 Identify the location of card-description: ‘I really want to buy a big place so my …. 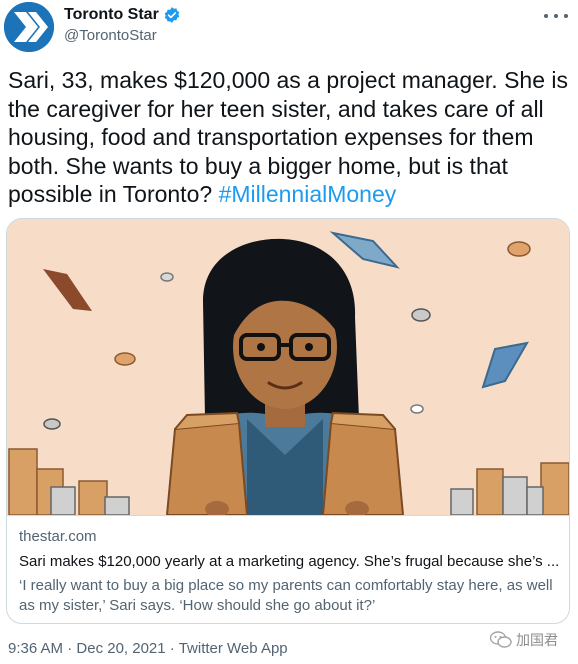
(286, 595).